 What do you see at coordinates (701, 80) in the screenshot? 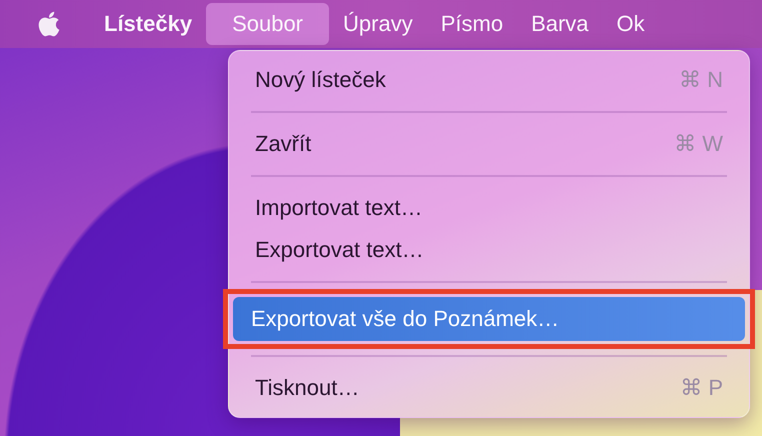
I see `shortcut-label: ⌘ N` at bounding box center [701, 80].